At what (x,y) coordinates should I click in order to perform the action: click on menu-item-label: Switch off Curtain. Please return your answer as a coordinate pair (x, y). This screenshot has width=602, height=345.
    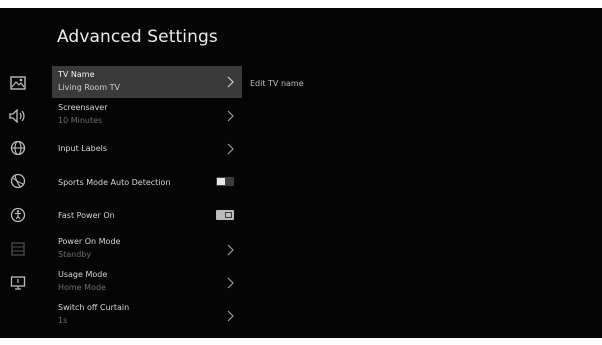
    Looking at the image, I should click on (94, 307).